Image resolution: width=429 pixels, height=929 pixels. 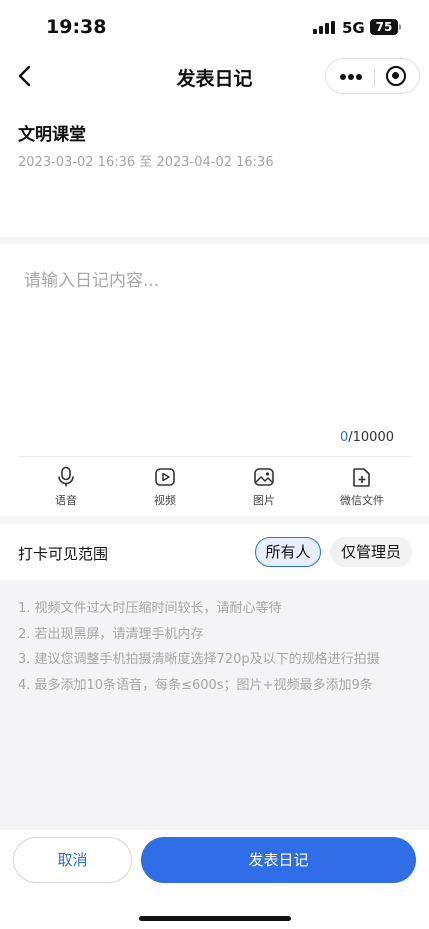 What do you see at coordinates (278, 860) in the screenshot?
I see `publish-button: 发表日记` at bounding box center [278, 860].